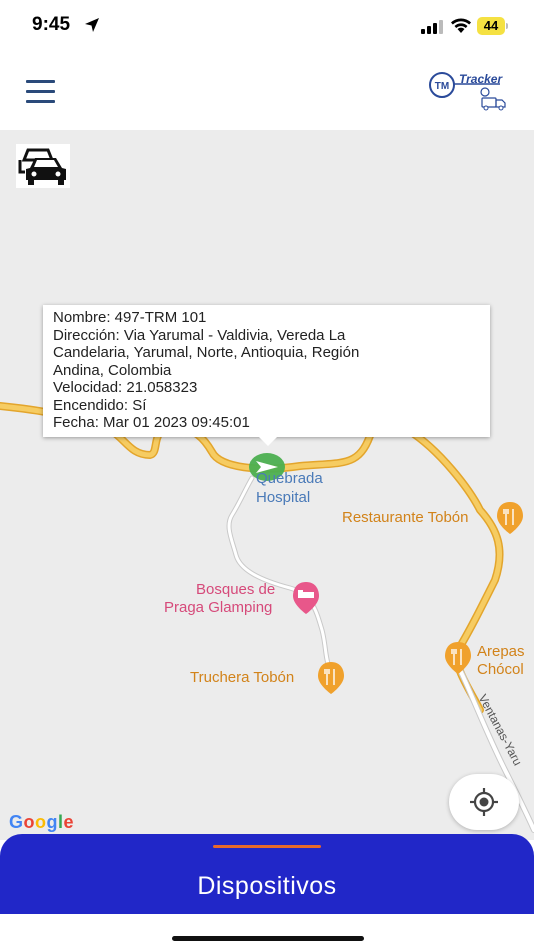 The image size is (534, 950). I want to click on place-label-hospital: Hospital, so click(283, 497).